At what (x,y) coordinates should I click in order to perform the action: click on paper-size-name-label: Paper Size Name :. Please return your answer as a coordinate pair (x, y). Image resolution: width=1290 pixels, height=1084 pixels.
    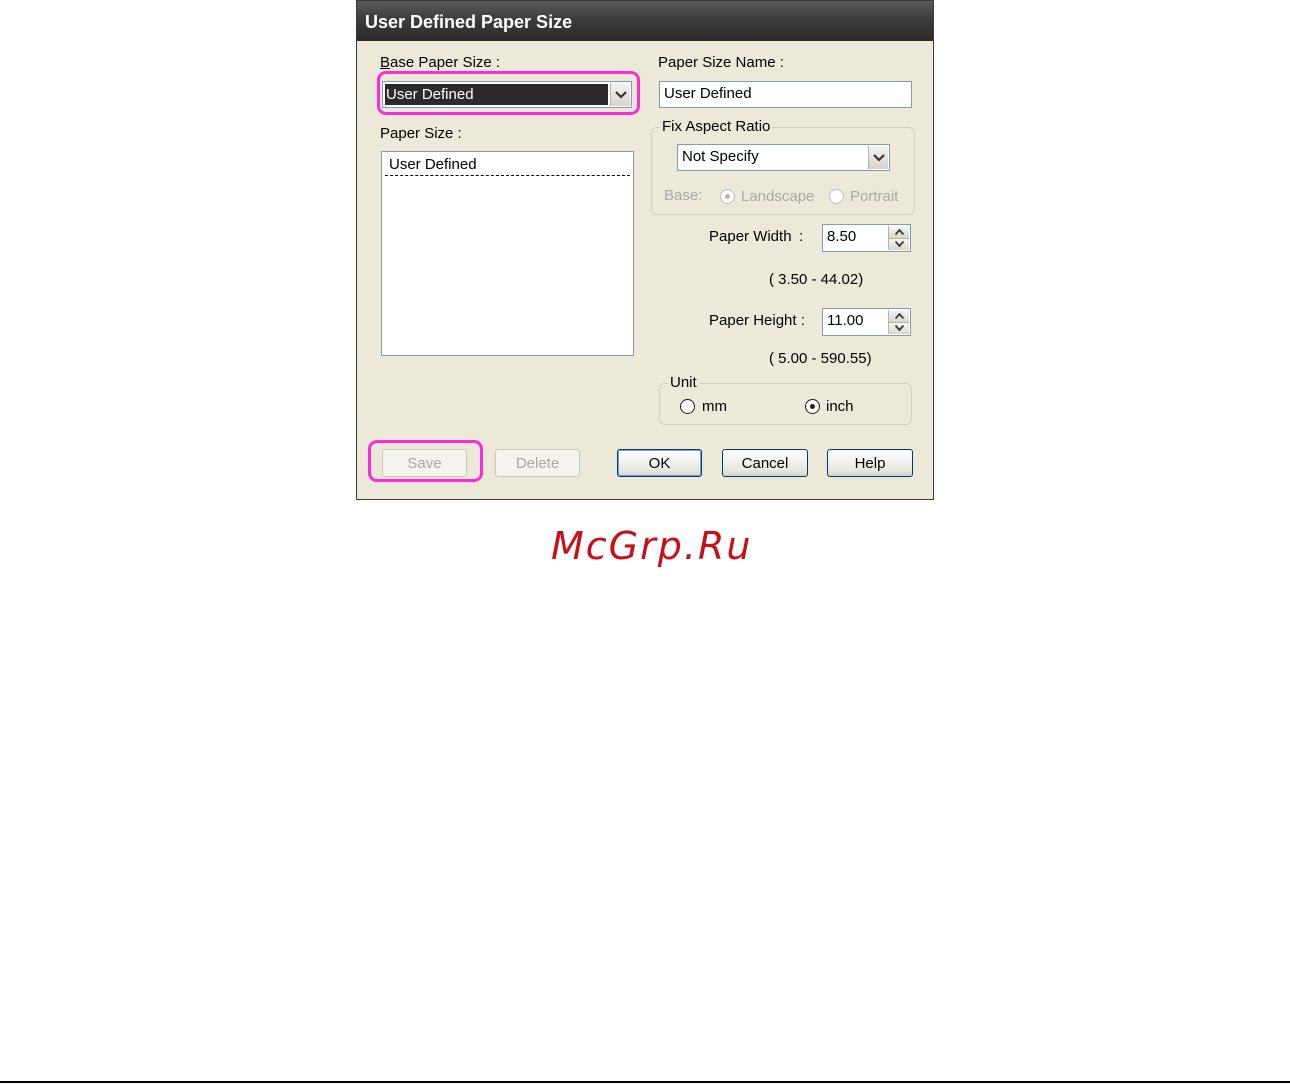
    Looking at the image, I should click on (721, 62).